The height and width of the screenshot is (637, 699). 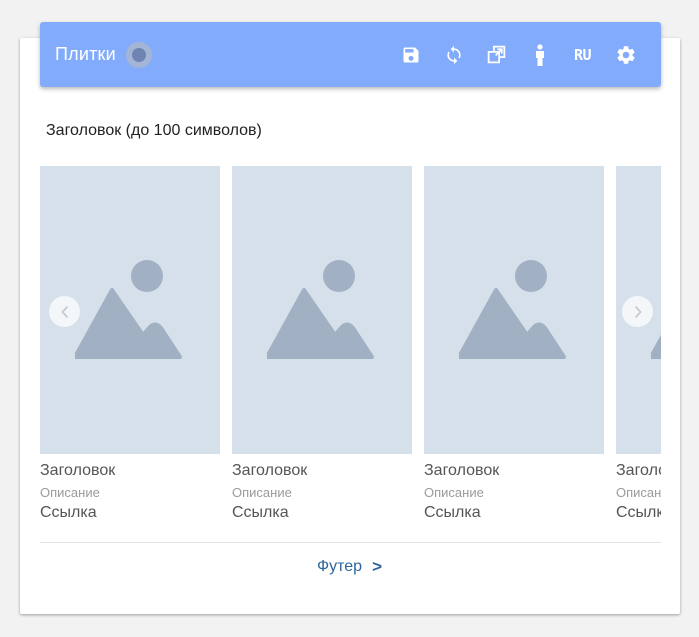 I want to click on open-external-icon, so click(x=496, y=54).